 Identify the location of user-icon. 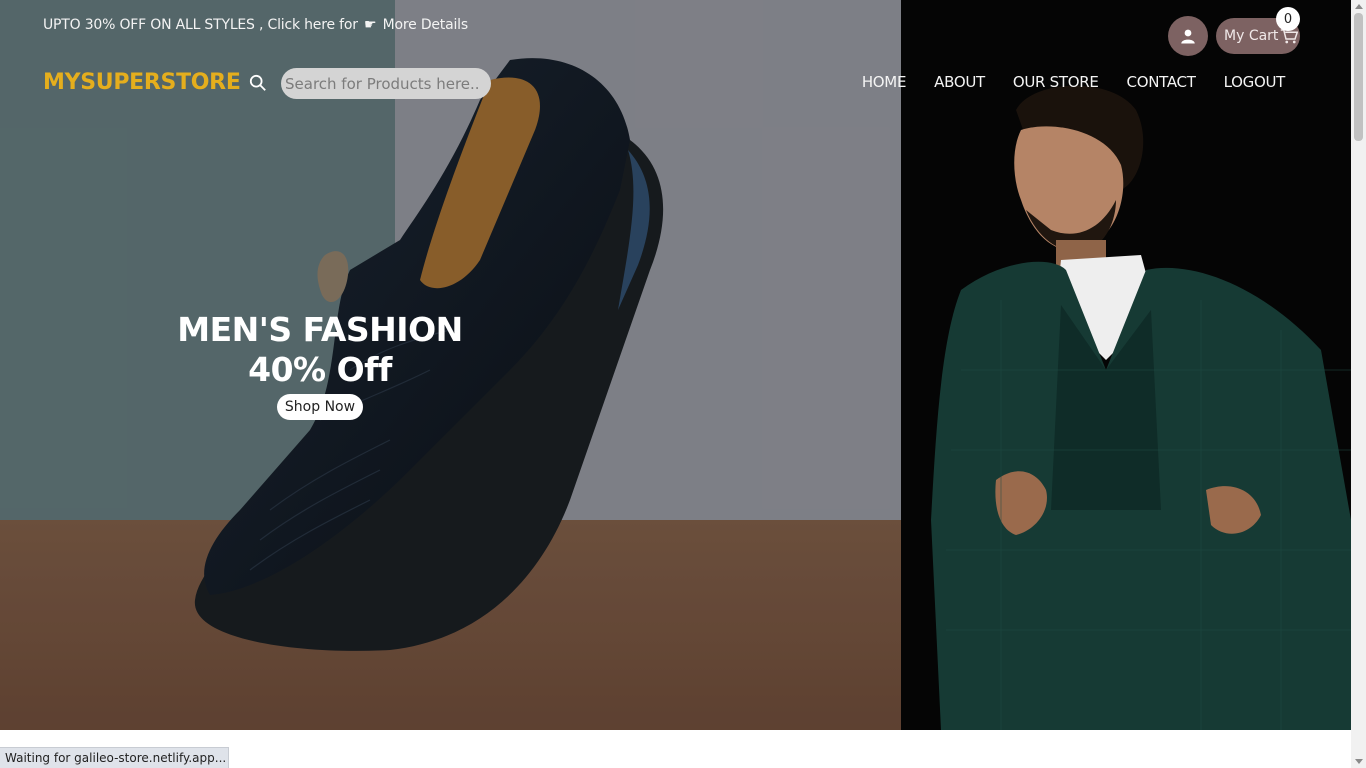
(1188, 36).